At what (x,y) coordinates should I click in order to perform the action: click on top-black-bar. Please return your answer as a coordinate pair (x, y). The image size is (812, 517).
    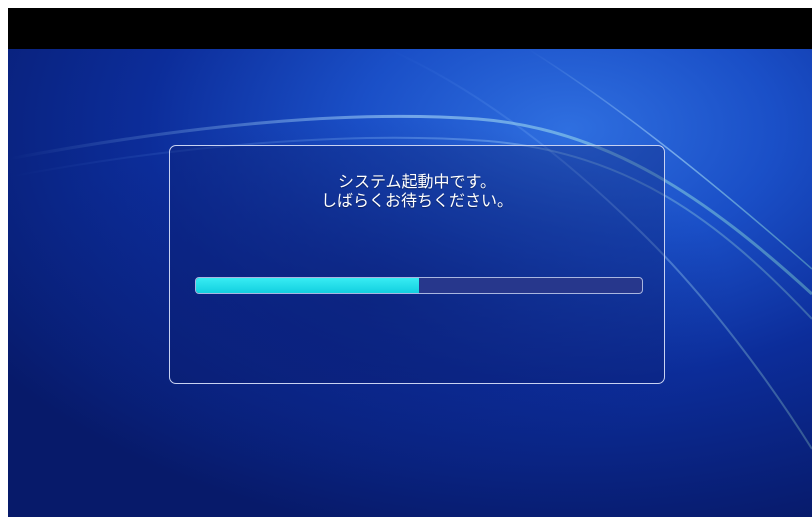
    Looking at the image, I should click on (410, 28).